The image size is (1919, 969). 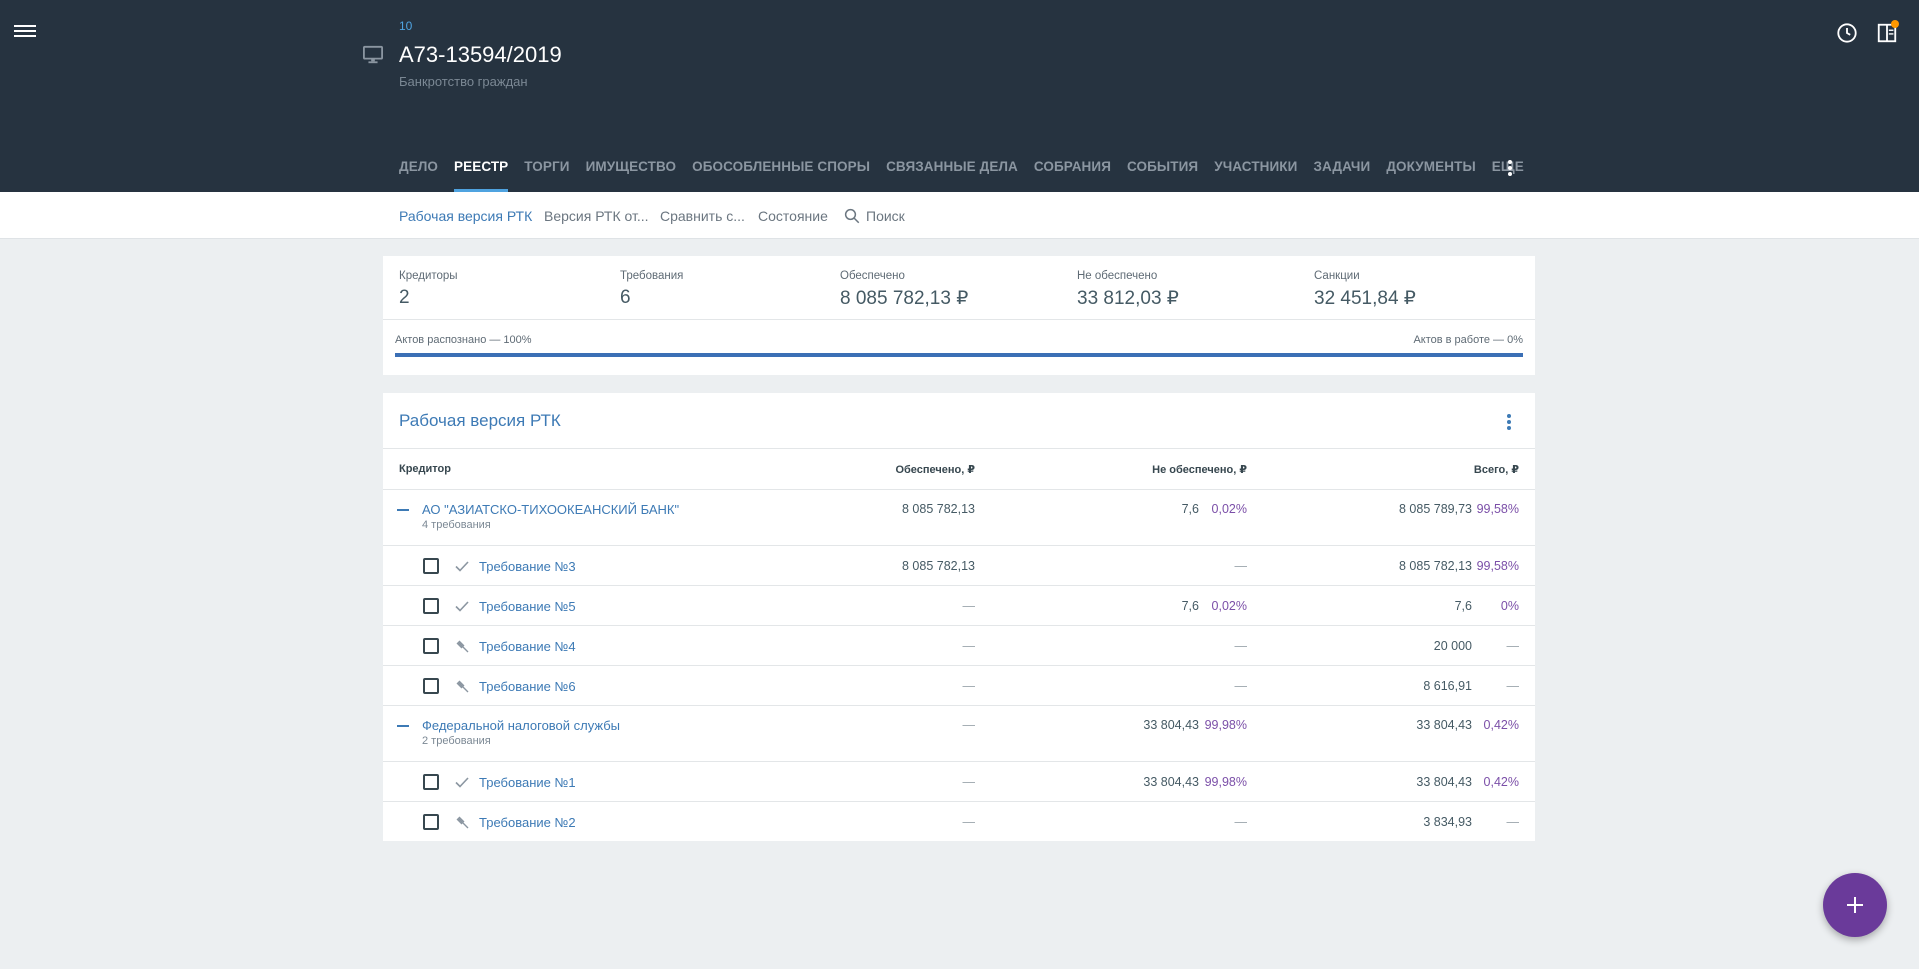 I want to click on stat-label: Не обеспечено, so click(x=1117, y=276).